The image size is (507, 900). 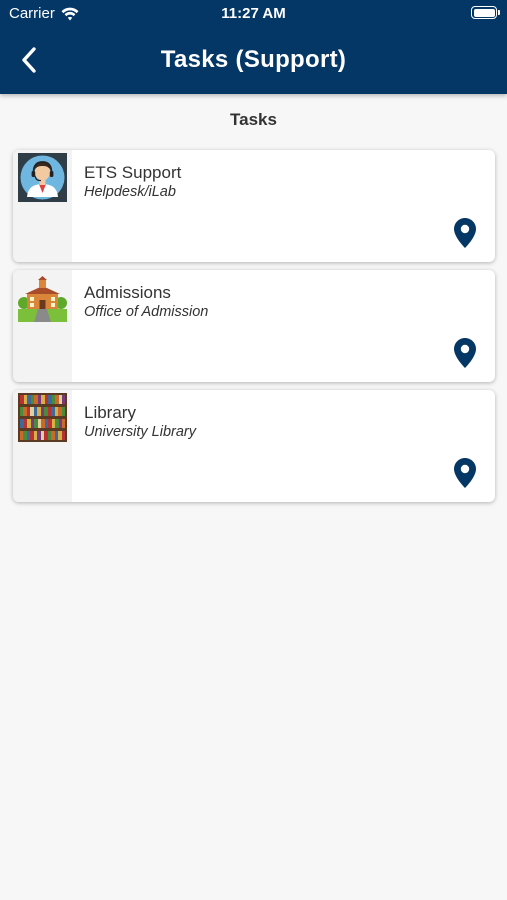 I want to click on app-header: Carrier 11:27 AM Tasks (Support), so click(x=253, y=47).